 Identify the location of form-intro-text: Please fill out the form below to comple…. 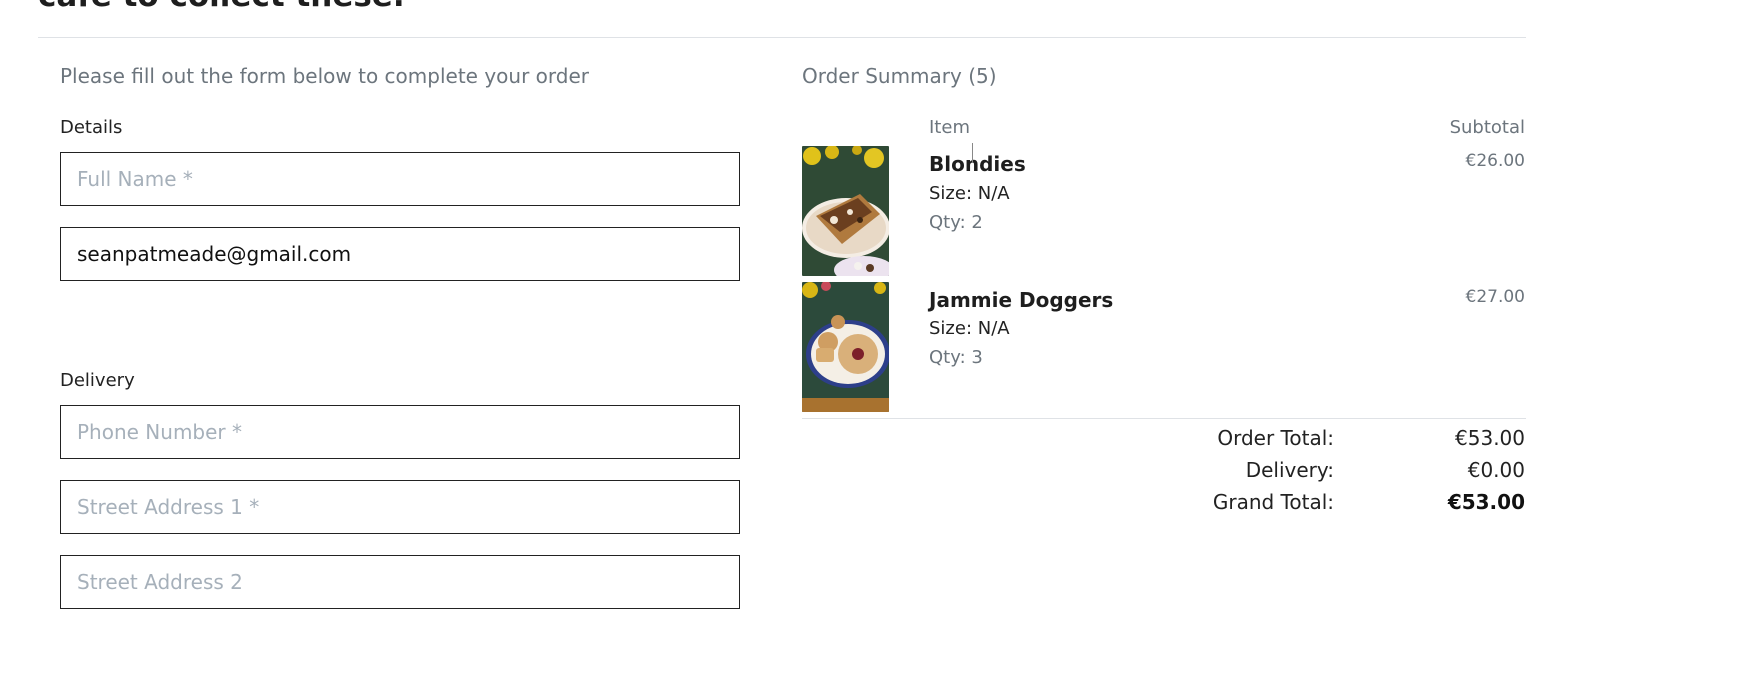
(324, 76).